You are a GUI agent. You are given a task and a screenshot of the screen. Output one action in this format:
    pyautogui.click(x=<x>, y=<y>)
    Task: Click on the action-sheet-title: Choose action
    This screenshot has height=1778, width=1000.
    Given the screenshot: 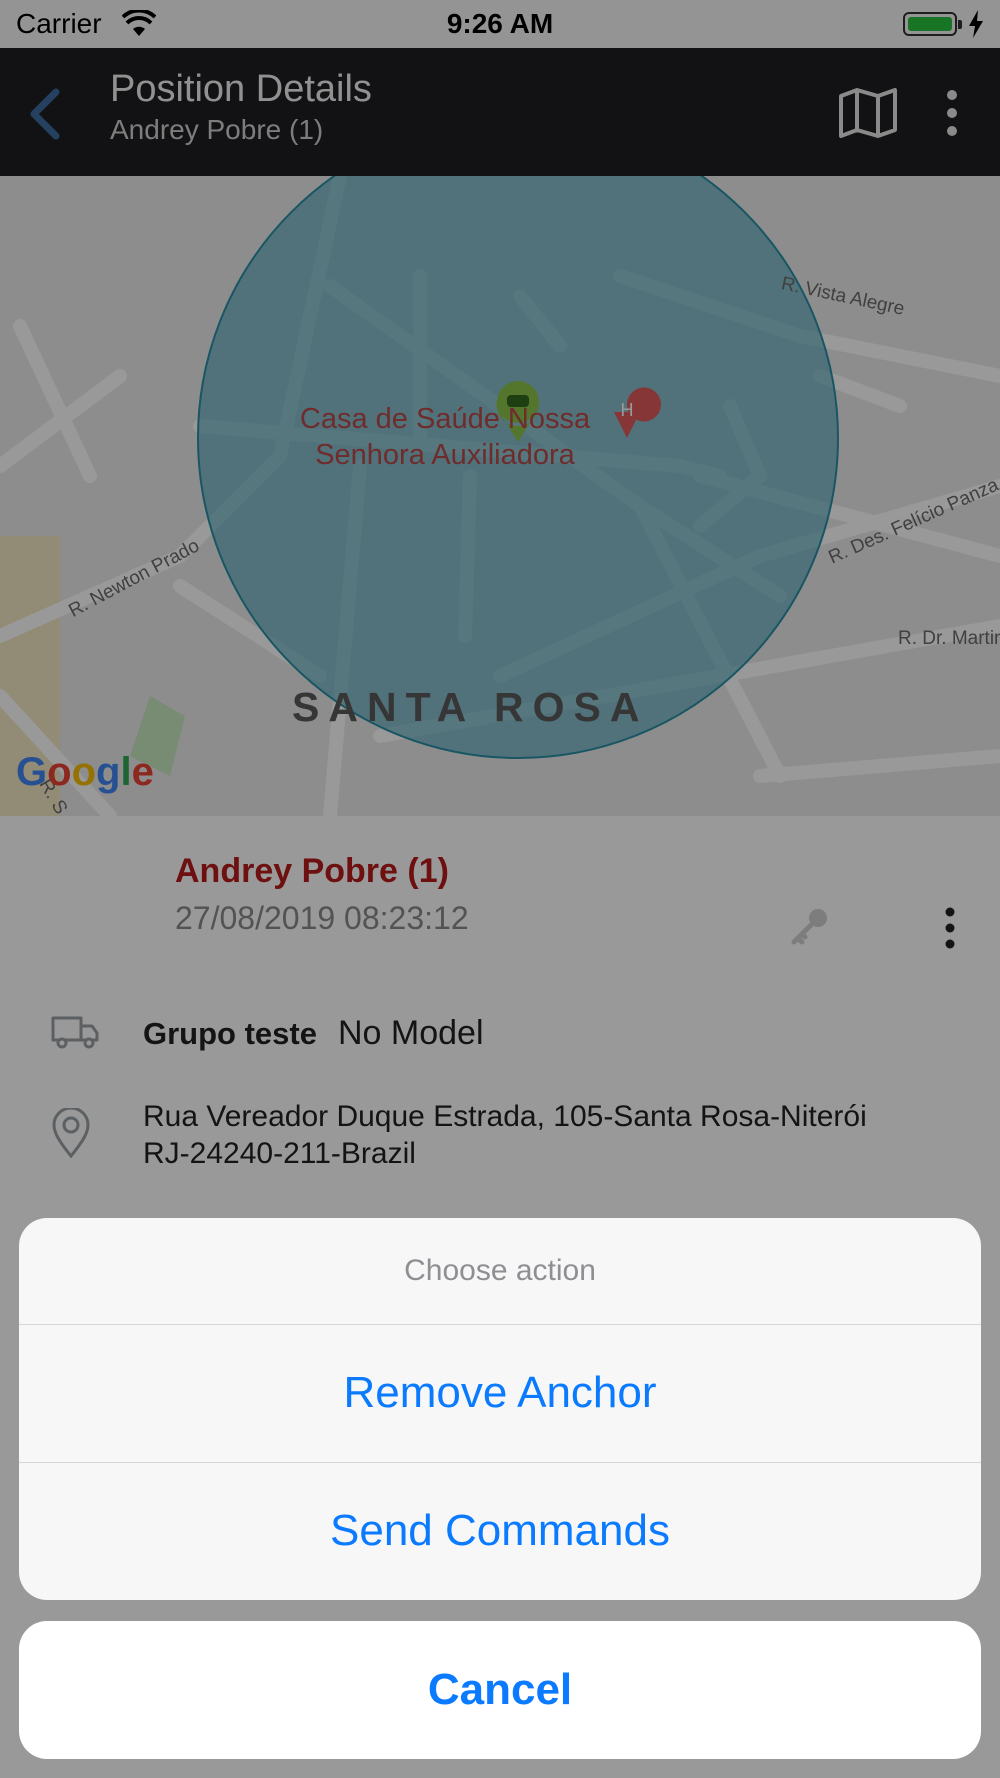 What is the action you would take?
    pyautogui.click(x=500, y=1270)
    